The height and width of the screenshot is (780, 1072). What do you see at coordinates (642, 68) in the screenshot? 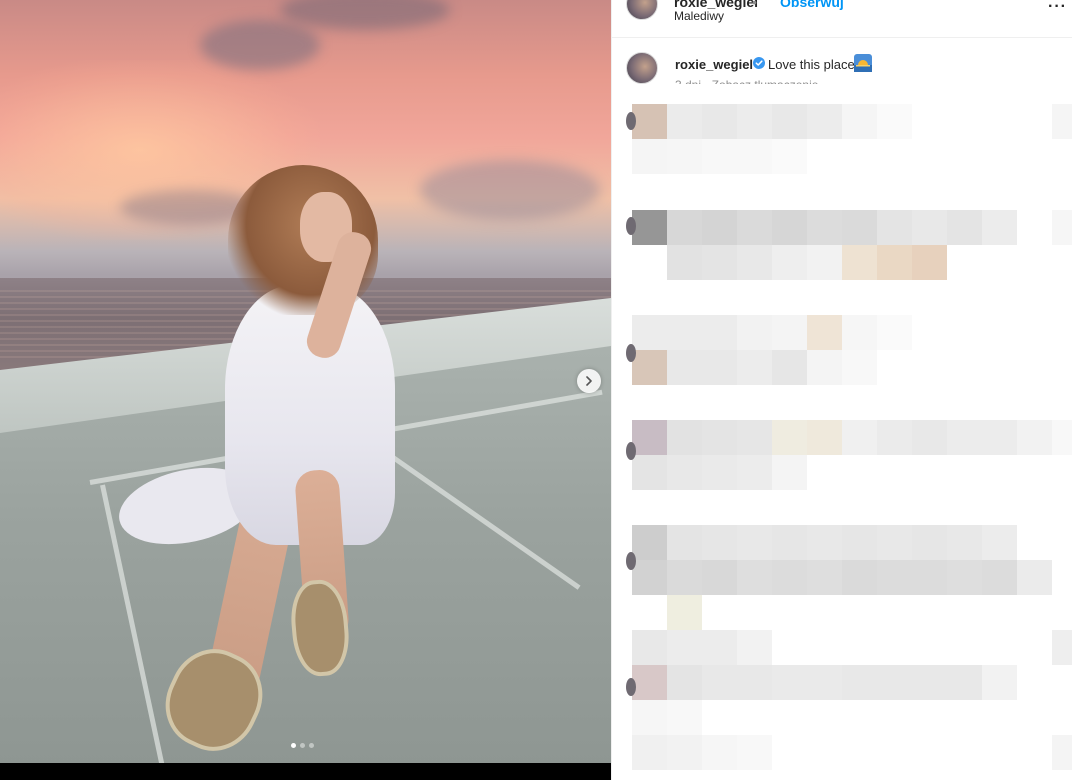
I see `caption-avatar` at bounding box center [642, 68].